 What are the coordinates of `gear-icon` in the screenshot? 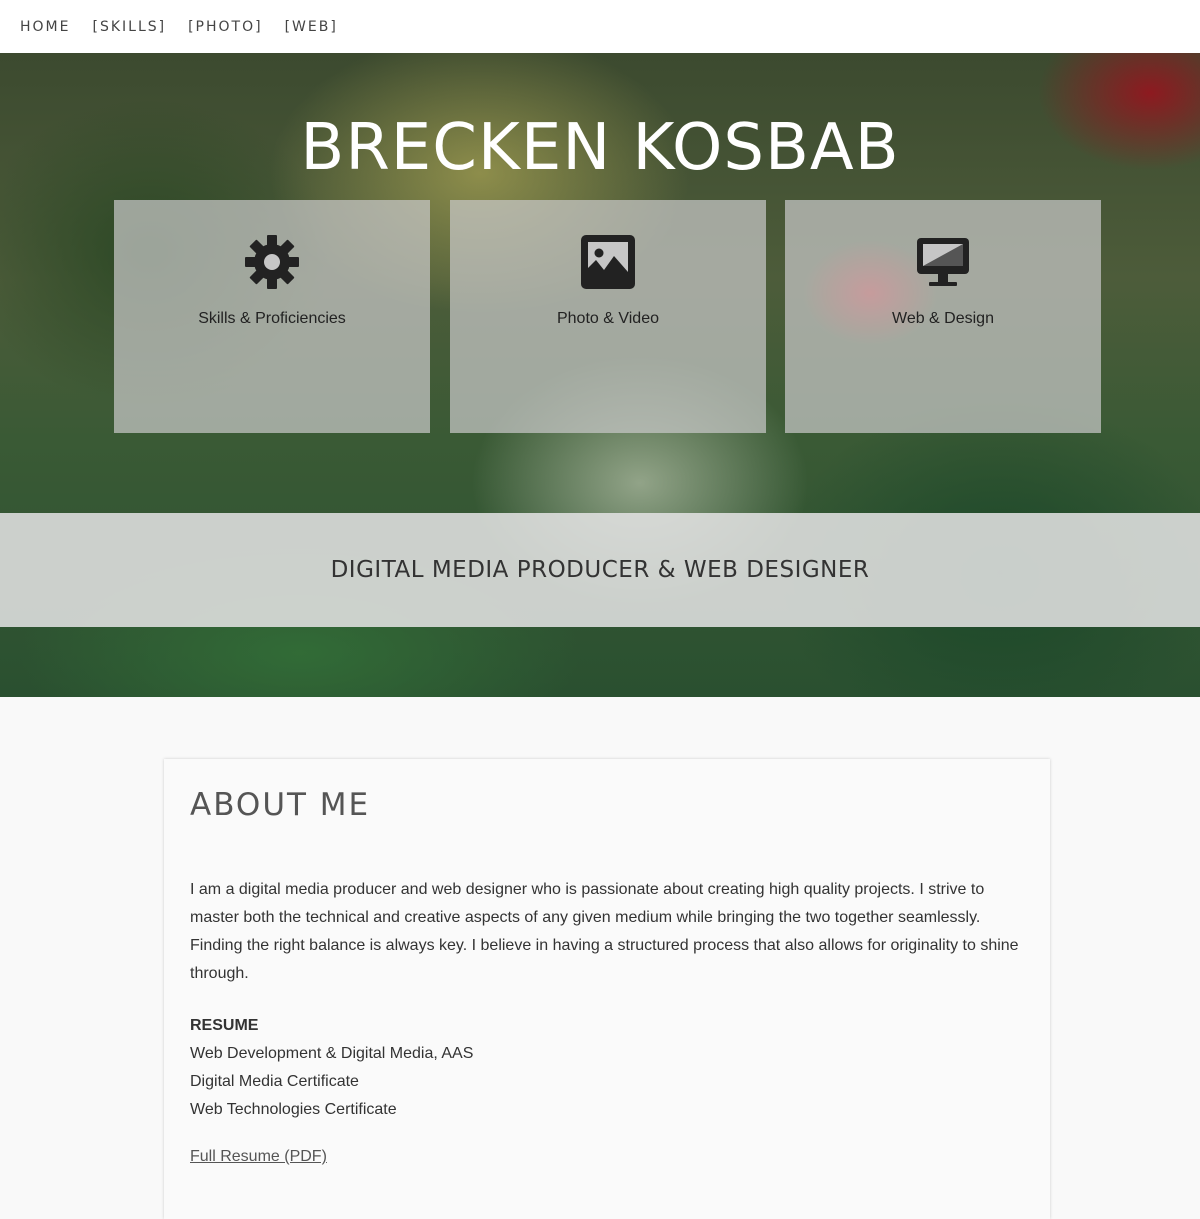 It's located at (272, 262).